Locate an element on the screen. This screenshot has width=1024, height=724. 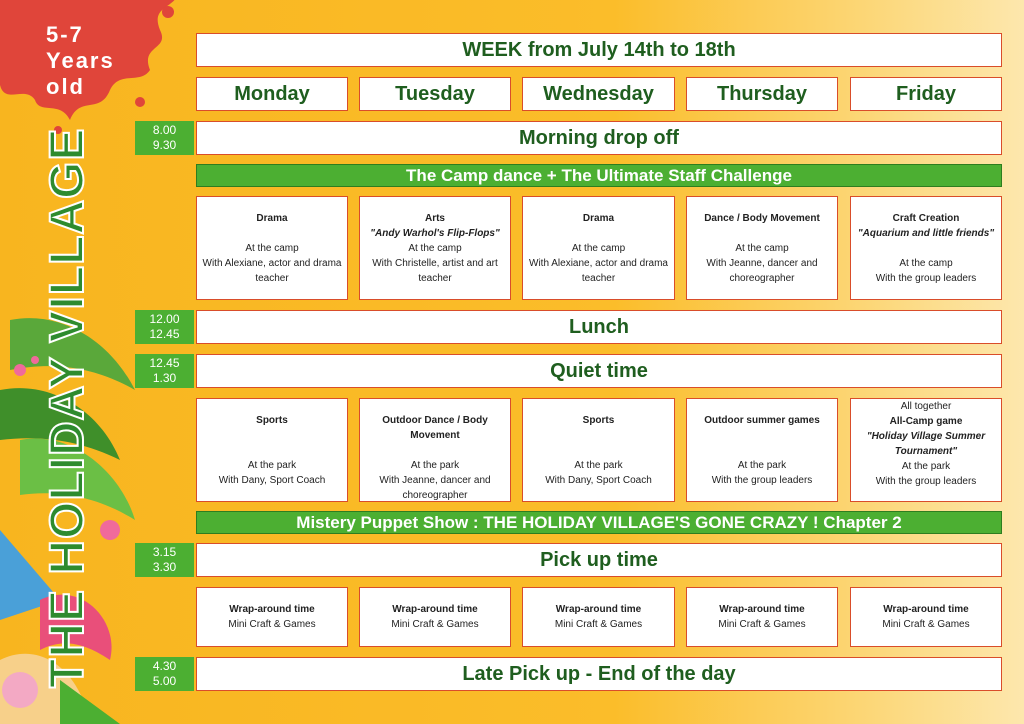
time-quiet: 12.45 1.30 is located at coordinates (164, 371).